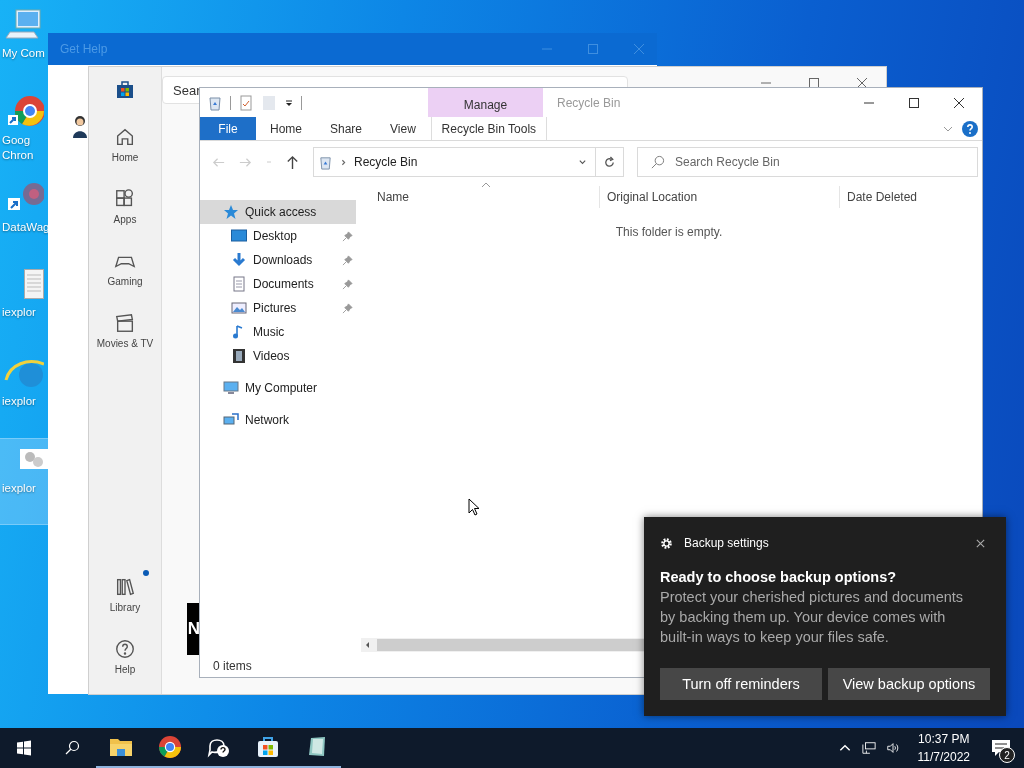 This screenshot has width=1024, height=768. Describe the element at coordinates (669, 232) in the screenshot. I see `empty-message: This folder is empty.` at that location.